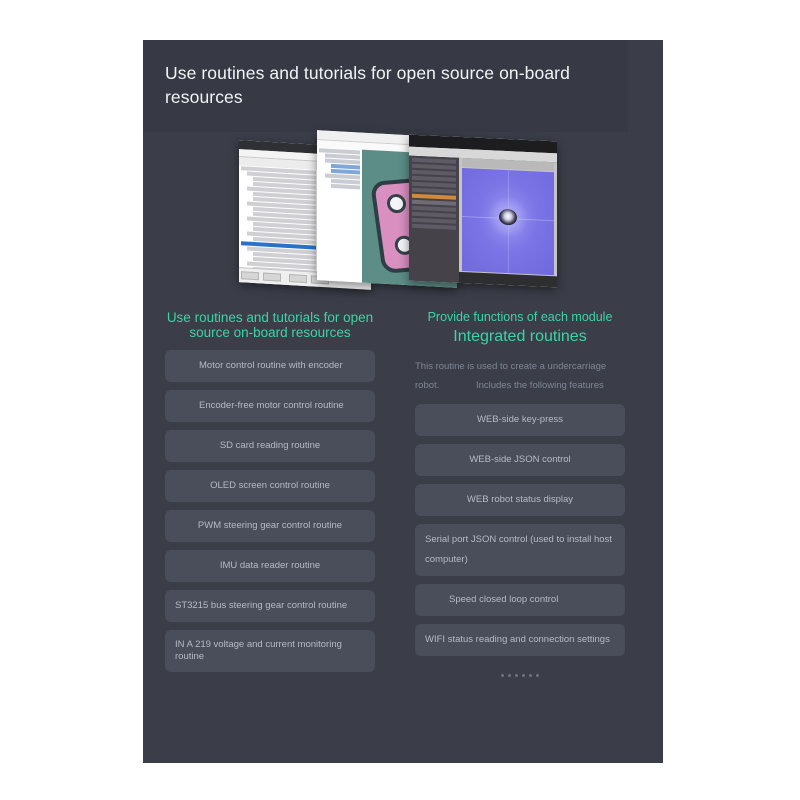  I want to click on screenshot-collage, so click(398, 210).